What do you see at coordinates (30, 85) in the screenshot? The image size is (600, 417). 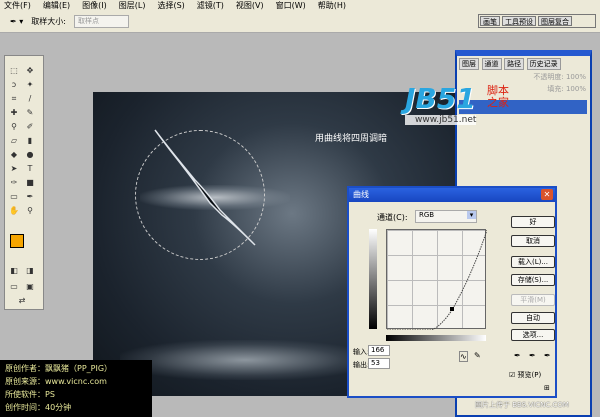 I see `magic-wand-icon: ✦` at bounding box center [30, 85].